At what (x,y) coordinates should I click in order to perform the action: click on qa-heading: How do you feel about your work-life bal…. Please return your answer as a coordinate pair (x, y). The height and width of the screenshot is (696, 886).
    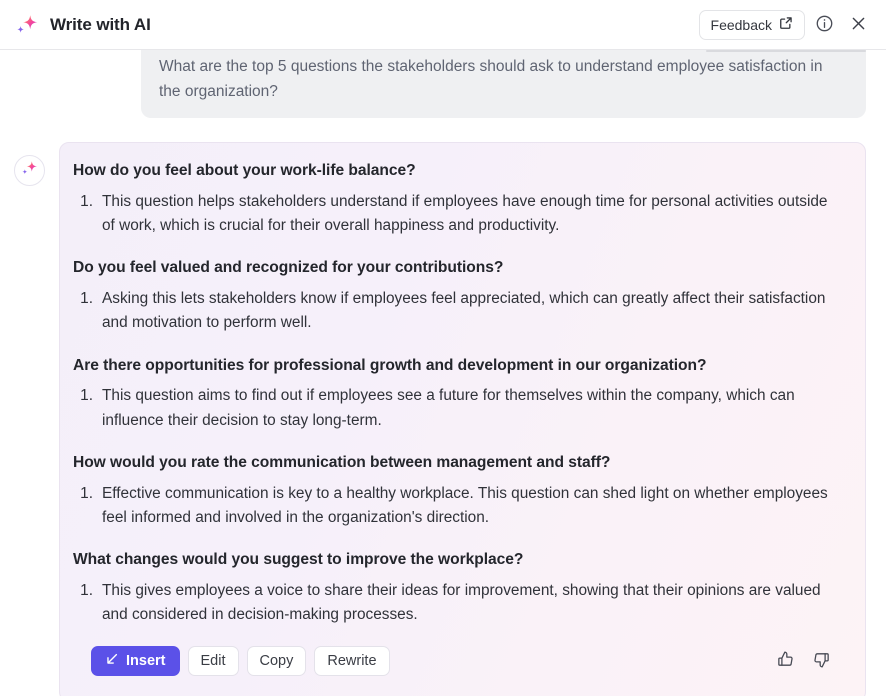
    Looking at the image, I should click on (244, 171).